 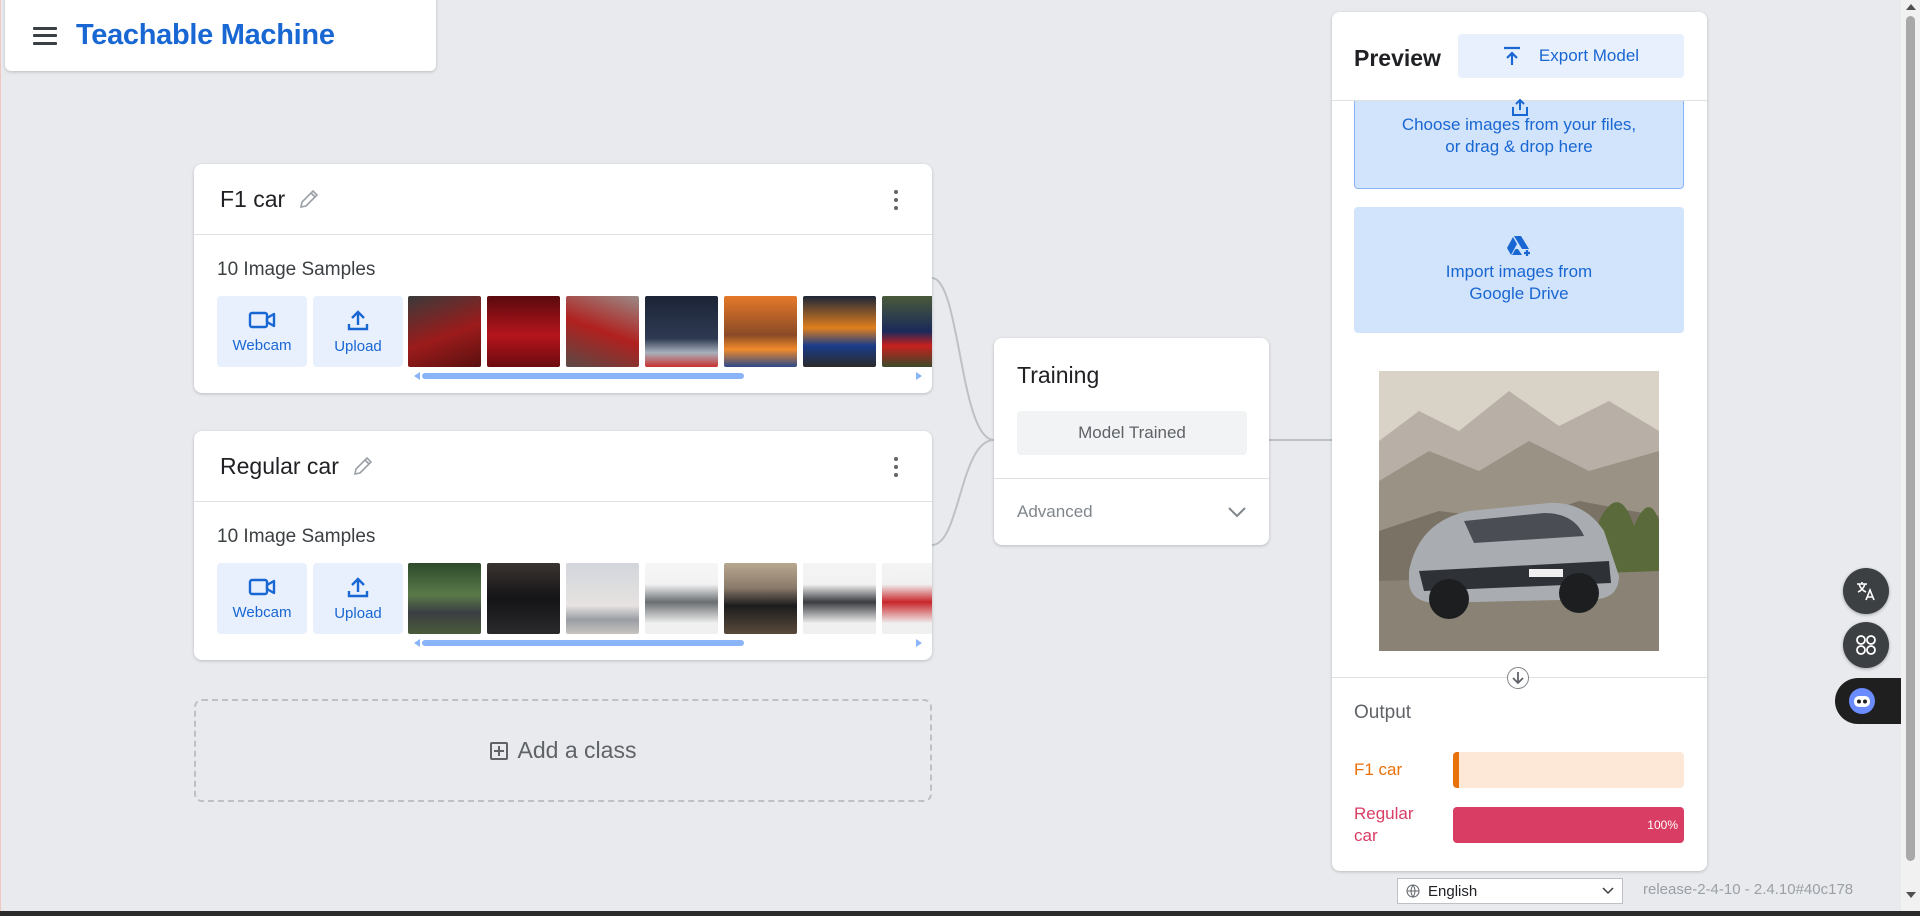 I want to click on page-scrollbar, so click(x=1910, y=455).